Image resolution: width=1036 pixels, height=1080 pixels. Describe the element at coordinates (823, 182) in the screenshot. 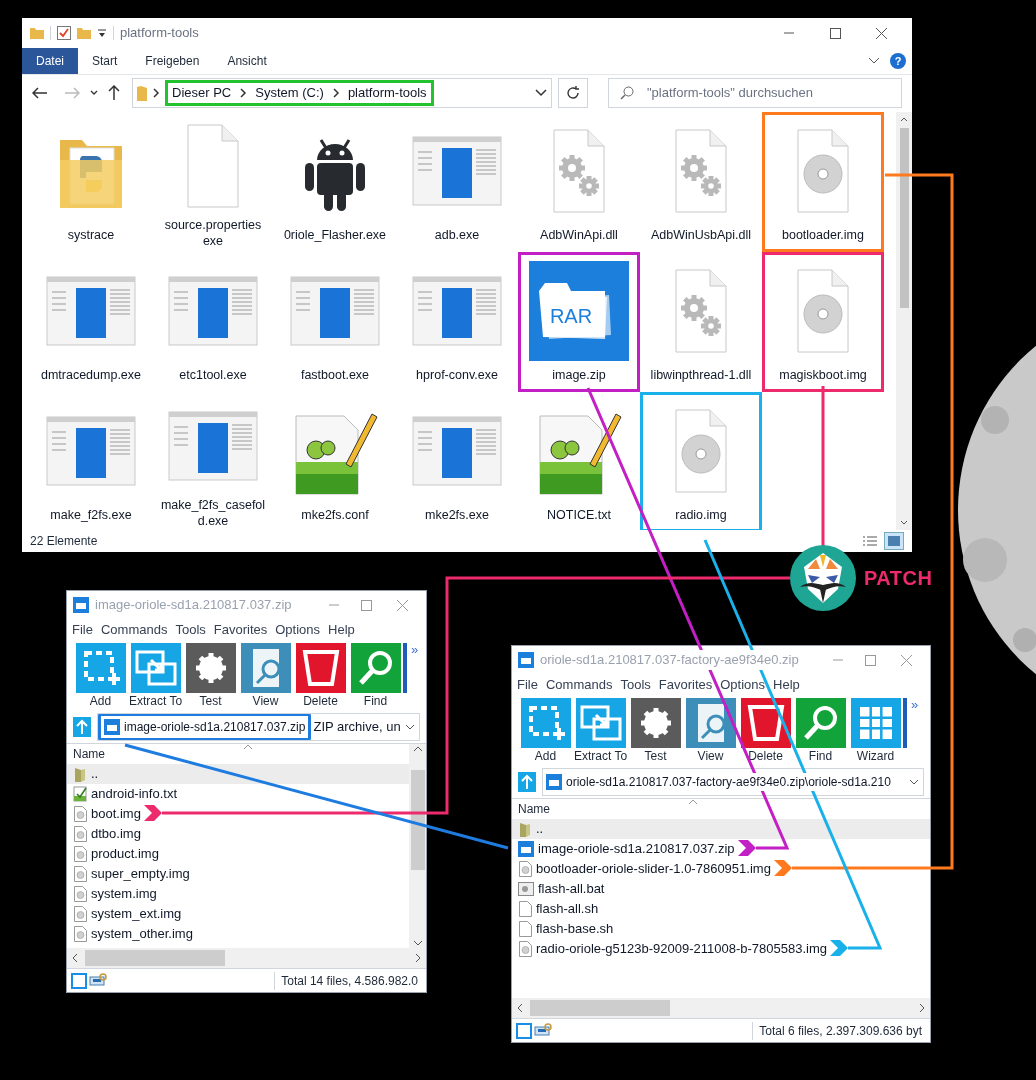

I see `folder-entry: bootloader.img` at that location.